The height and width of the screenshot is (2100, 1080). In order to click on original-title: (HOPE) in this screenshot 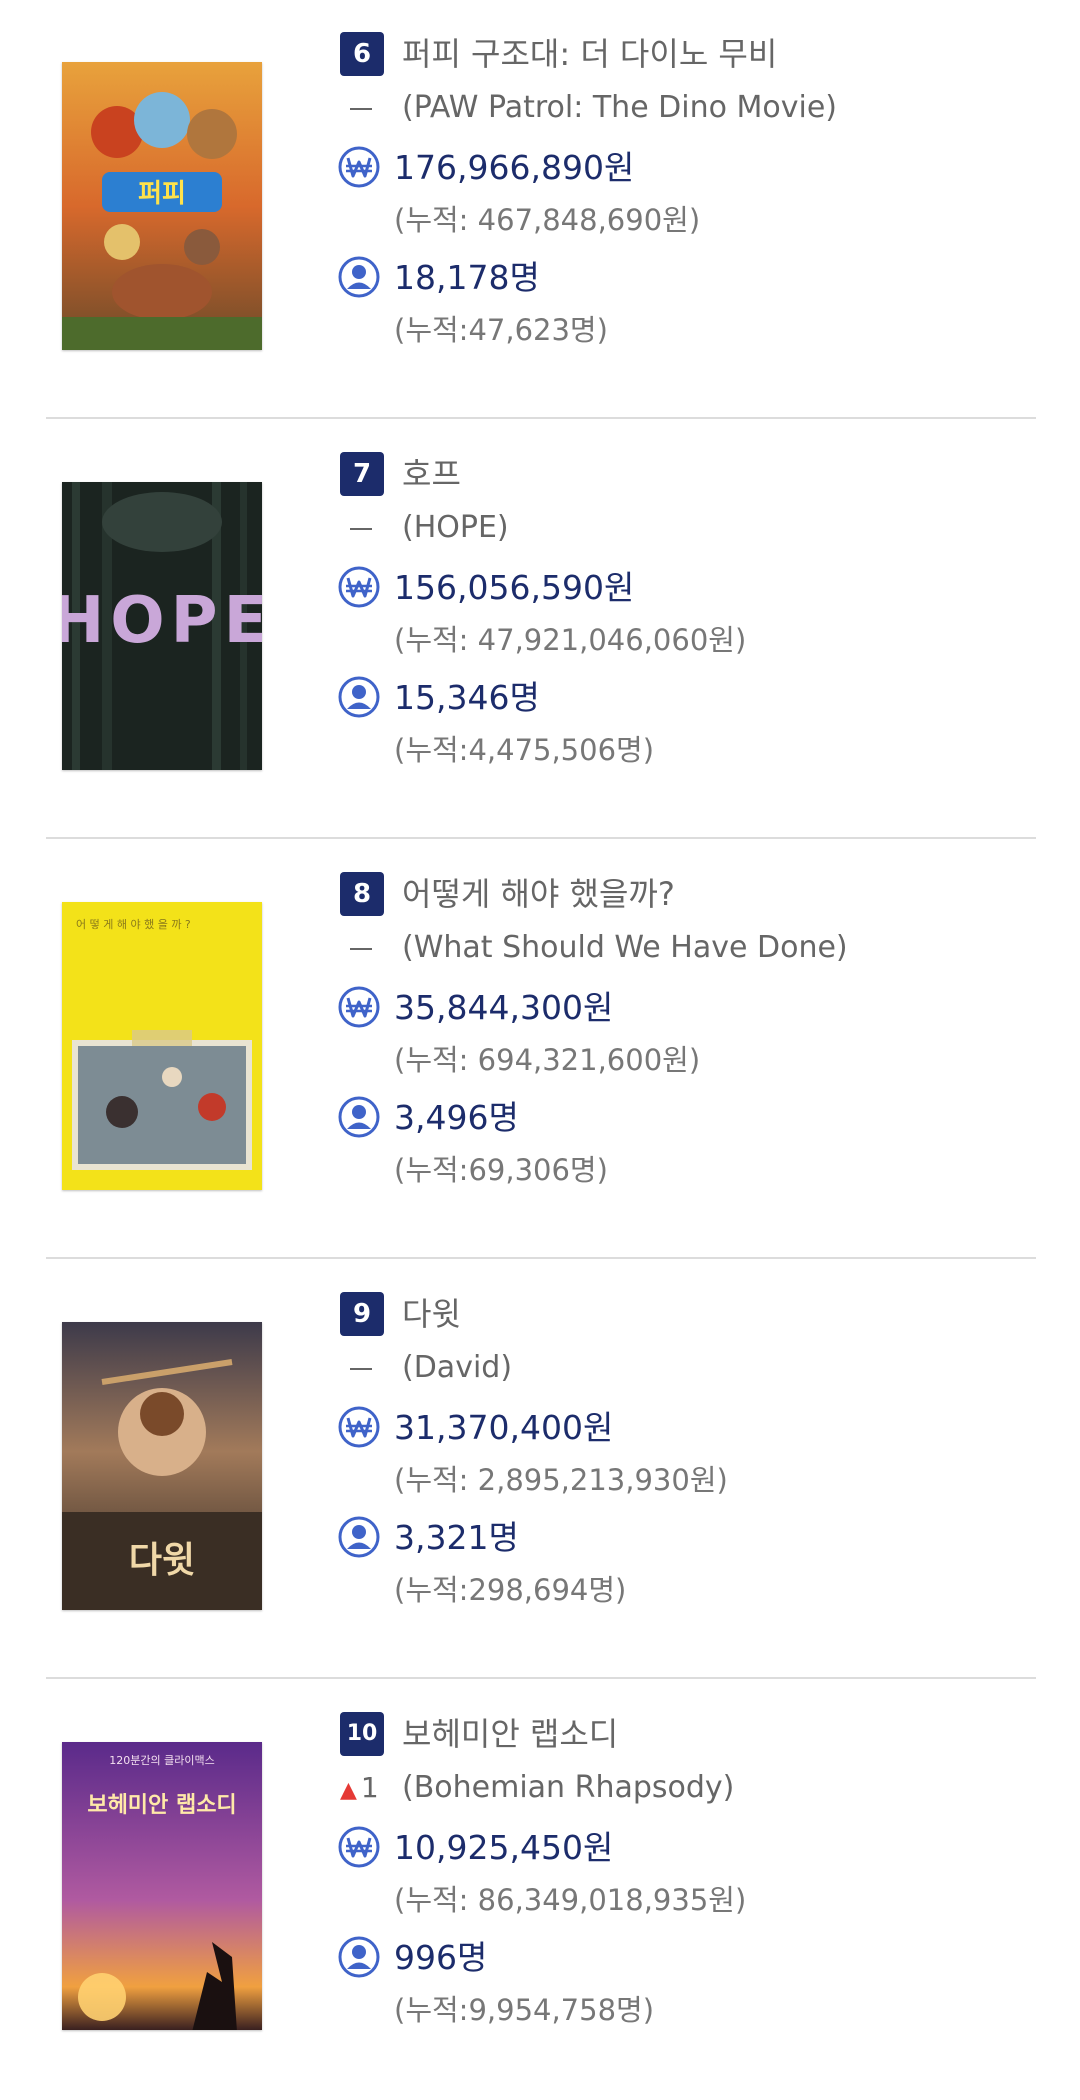, I will do `click(455, 527)`.